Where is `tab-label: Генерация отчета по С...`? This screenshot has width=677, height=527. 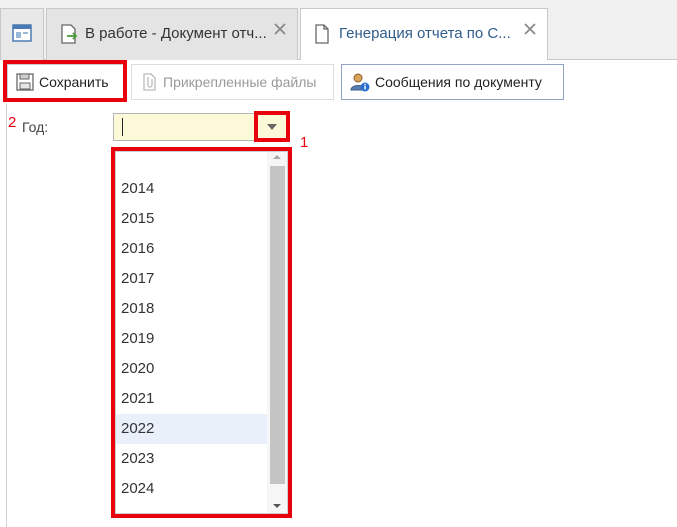 tab-label: Генерация отчета по С... is located at coordinates (425, 33).